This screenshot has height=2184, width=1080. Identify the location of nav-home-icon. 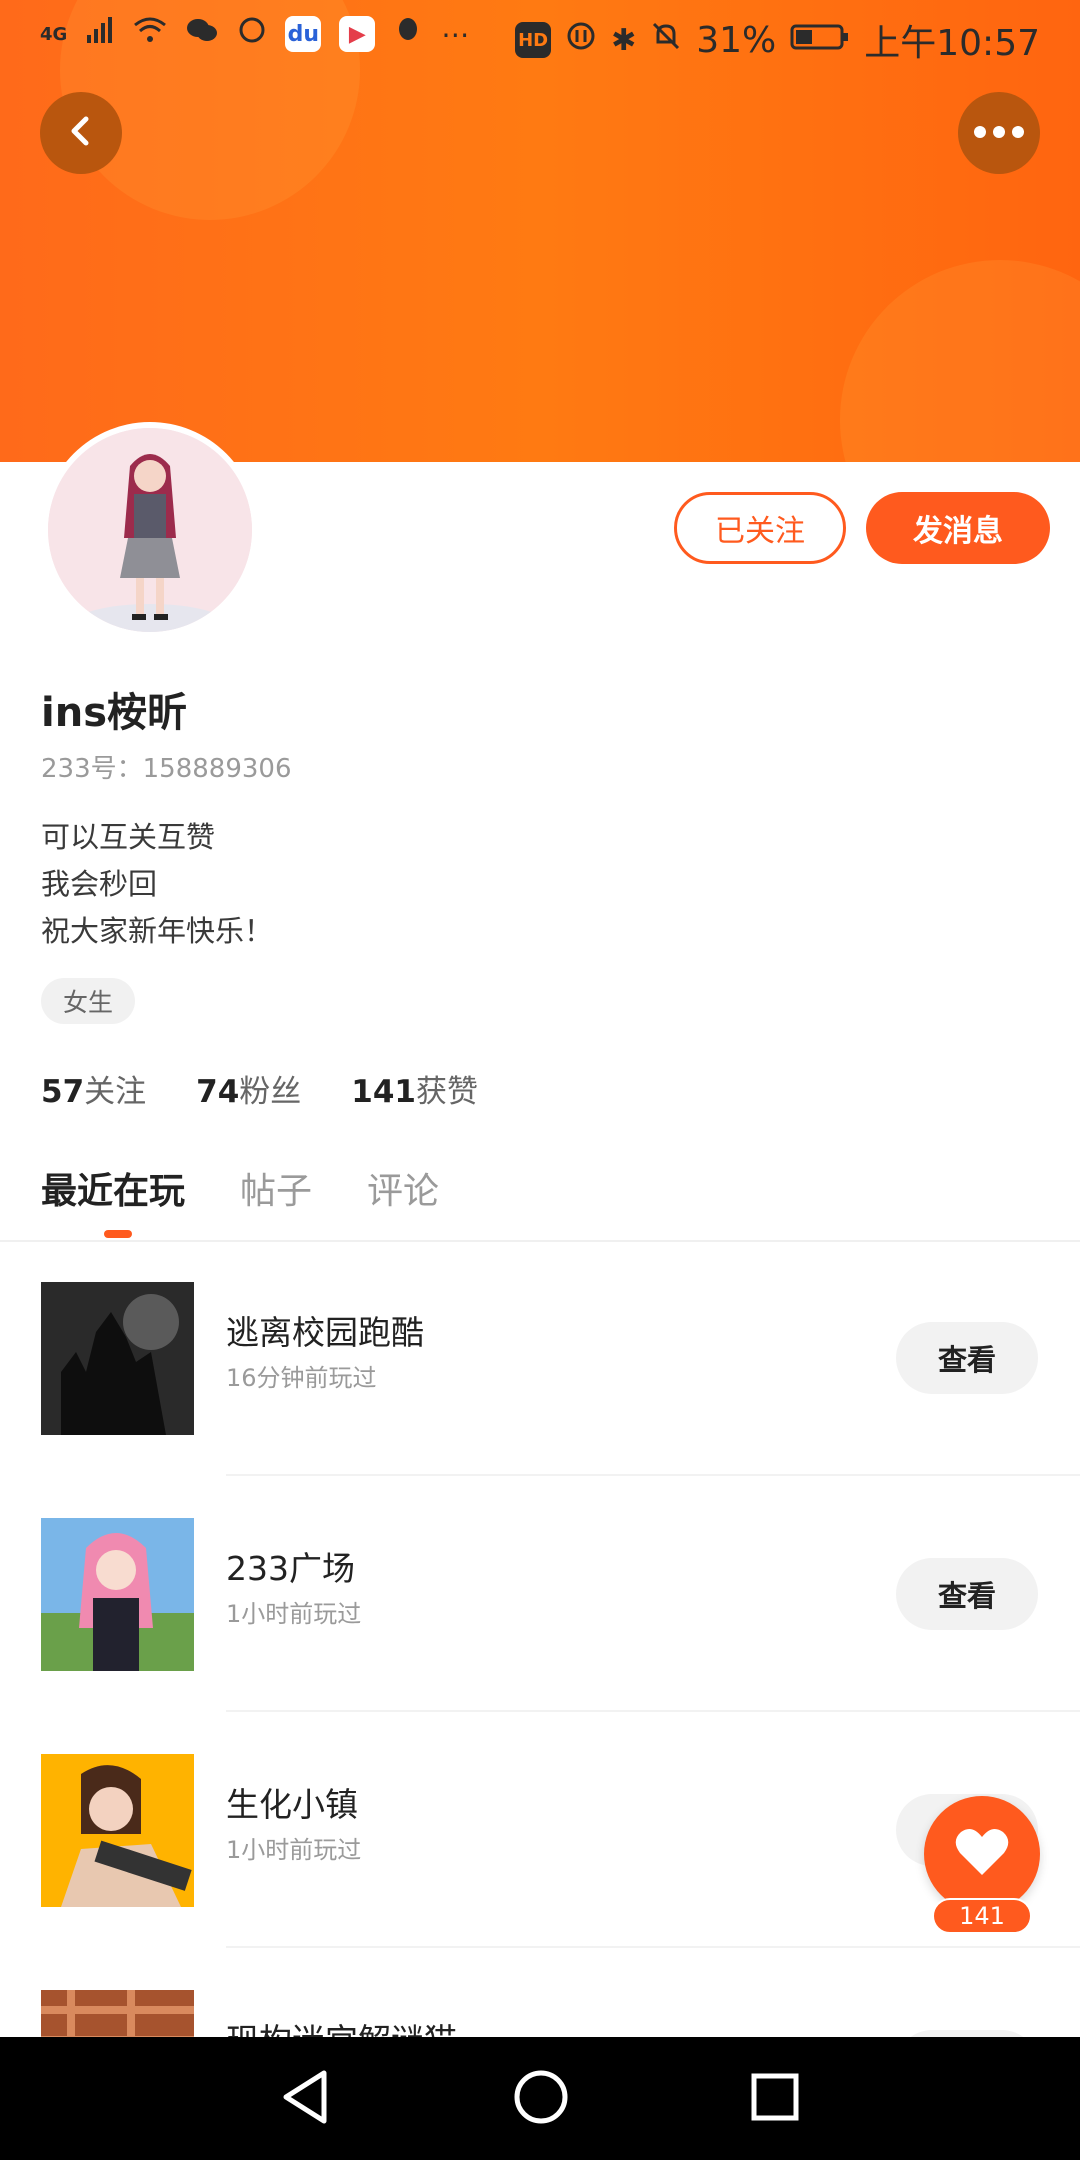
(541, 2099).